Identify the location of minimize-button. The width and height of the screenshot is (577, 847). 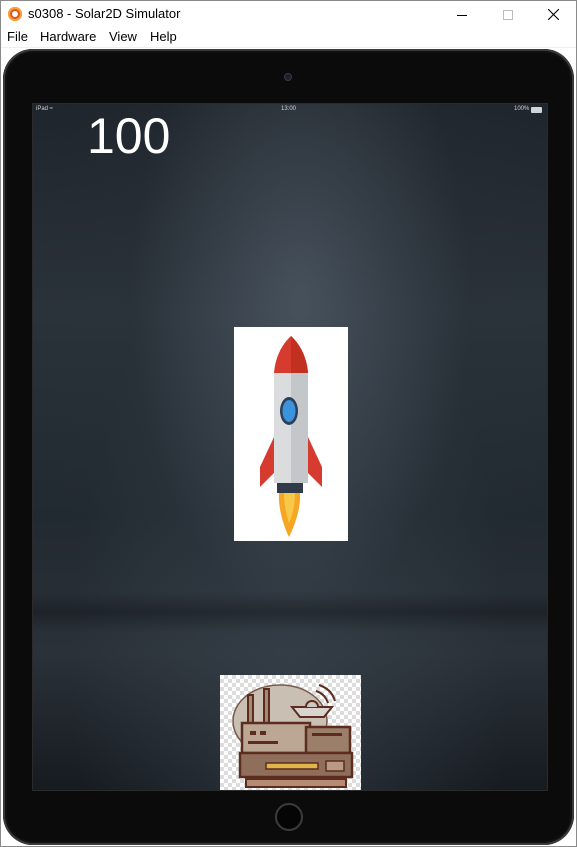
(462, 14).